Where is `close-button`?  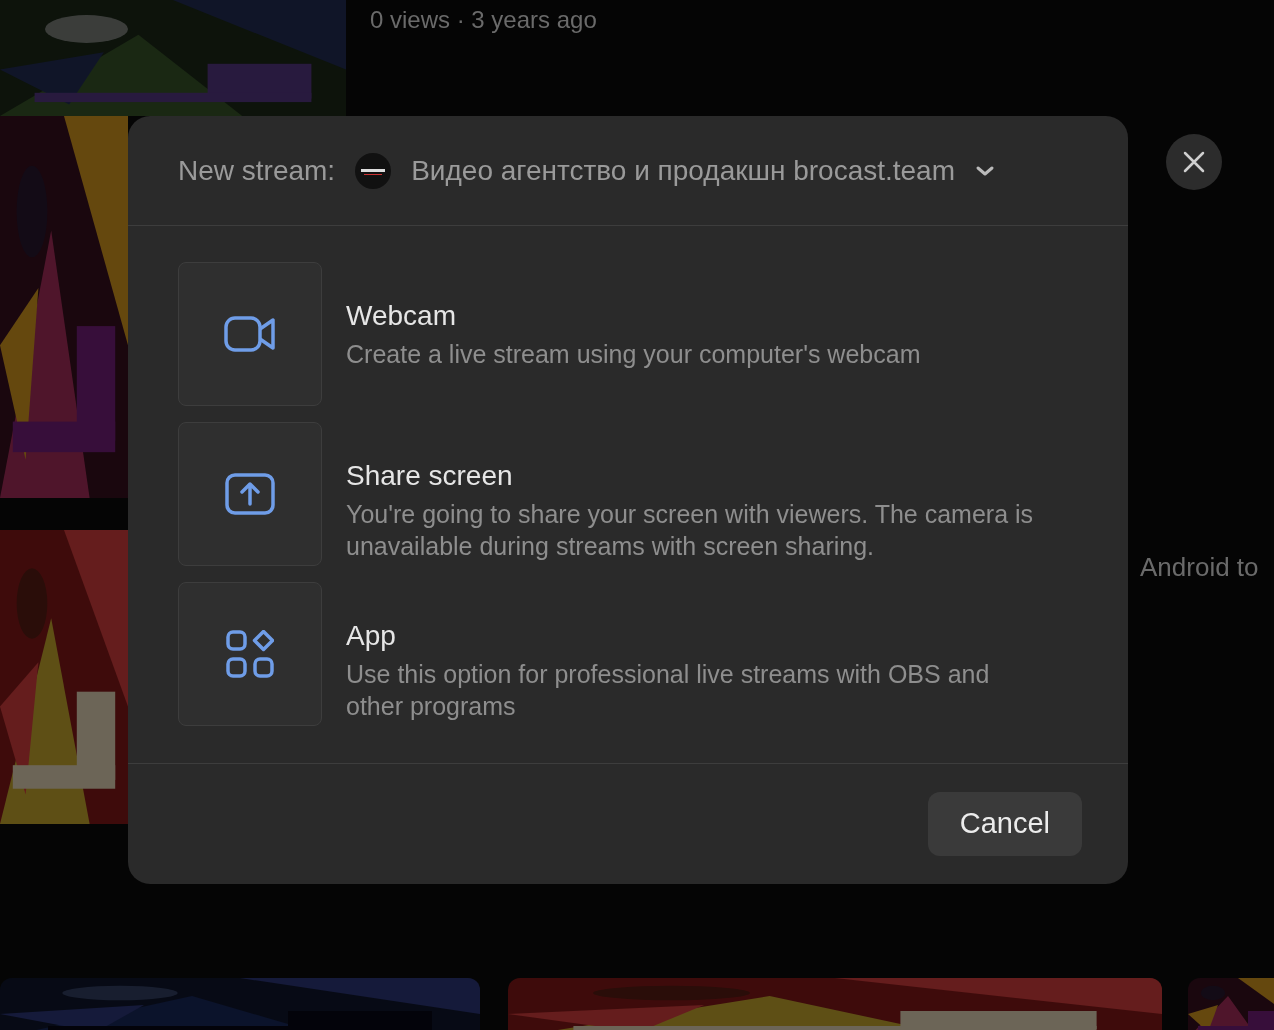
close-button is located at coordinates (1194, 162).